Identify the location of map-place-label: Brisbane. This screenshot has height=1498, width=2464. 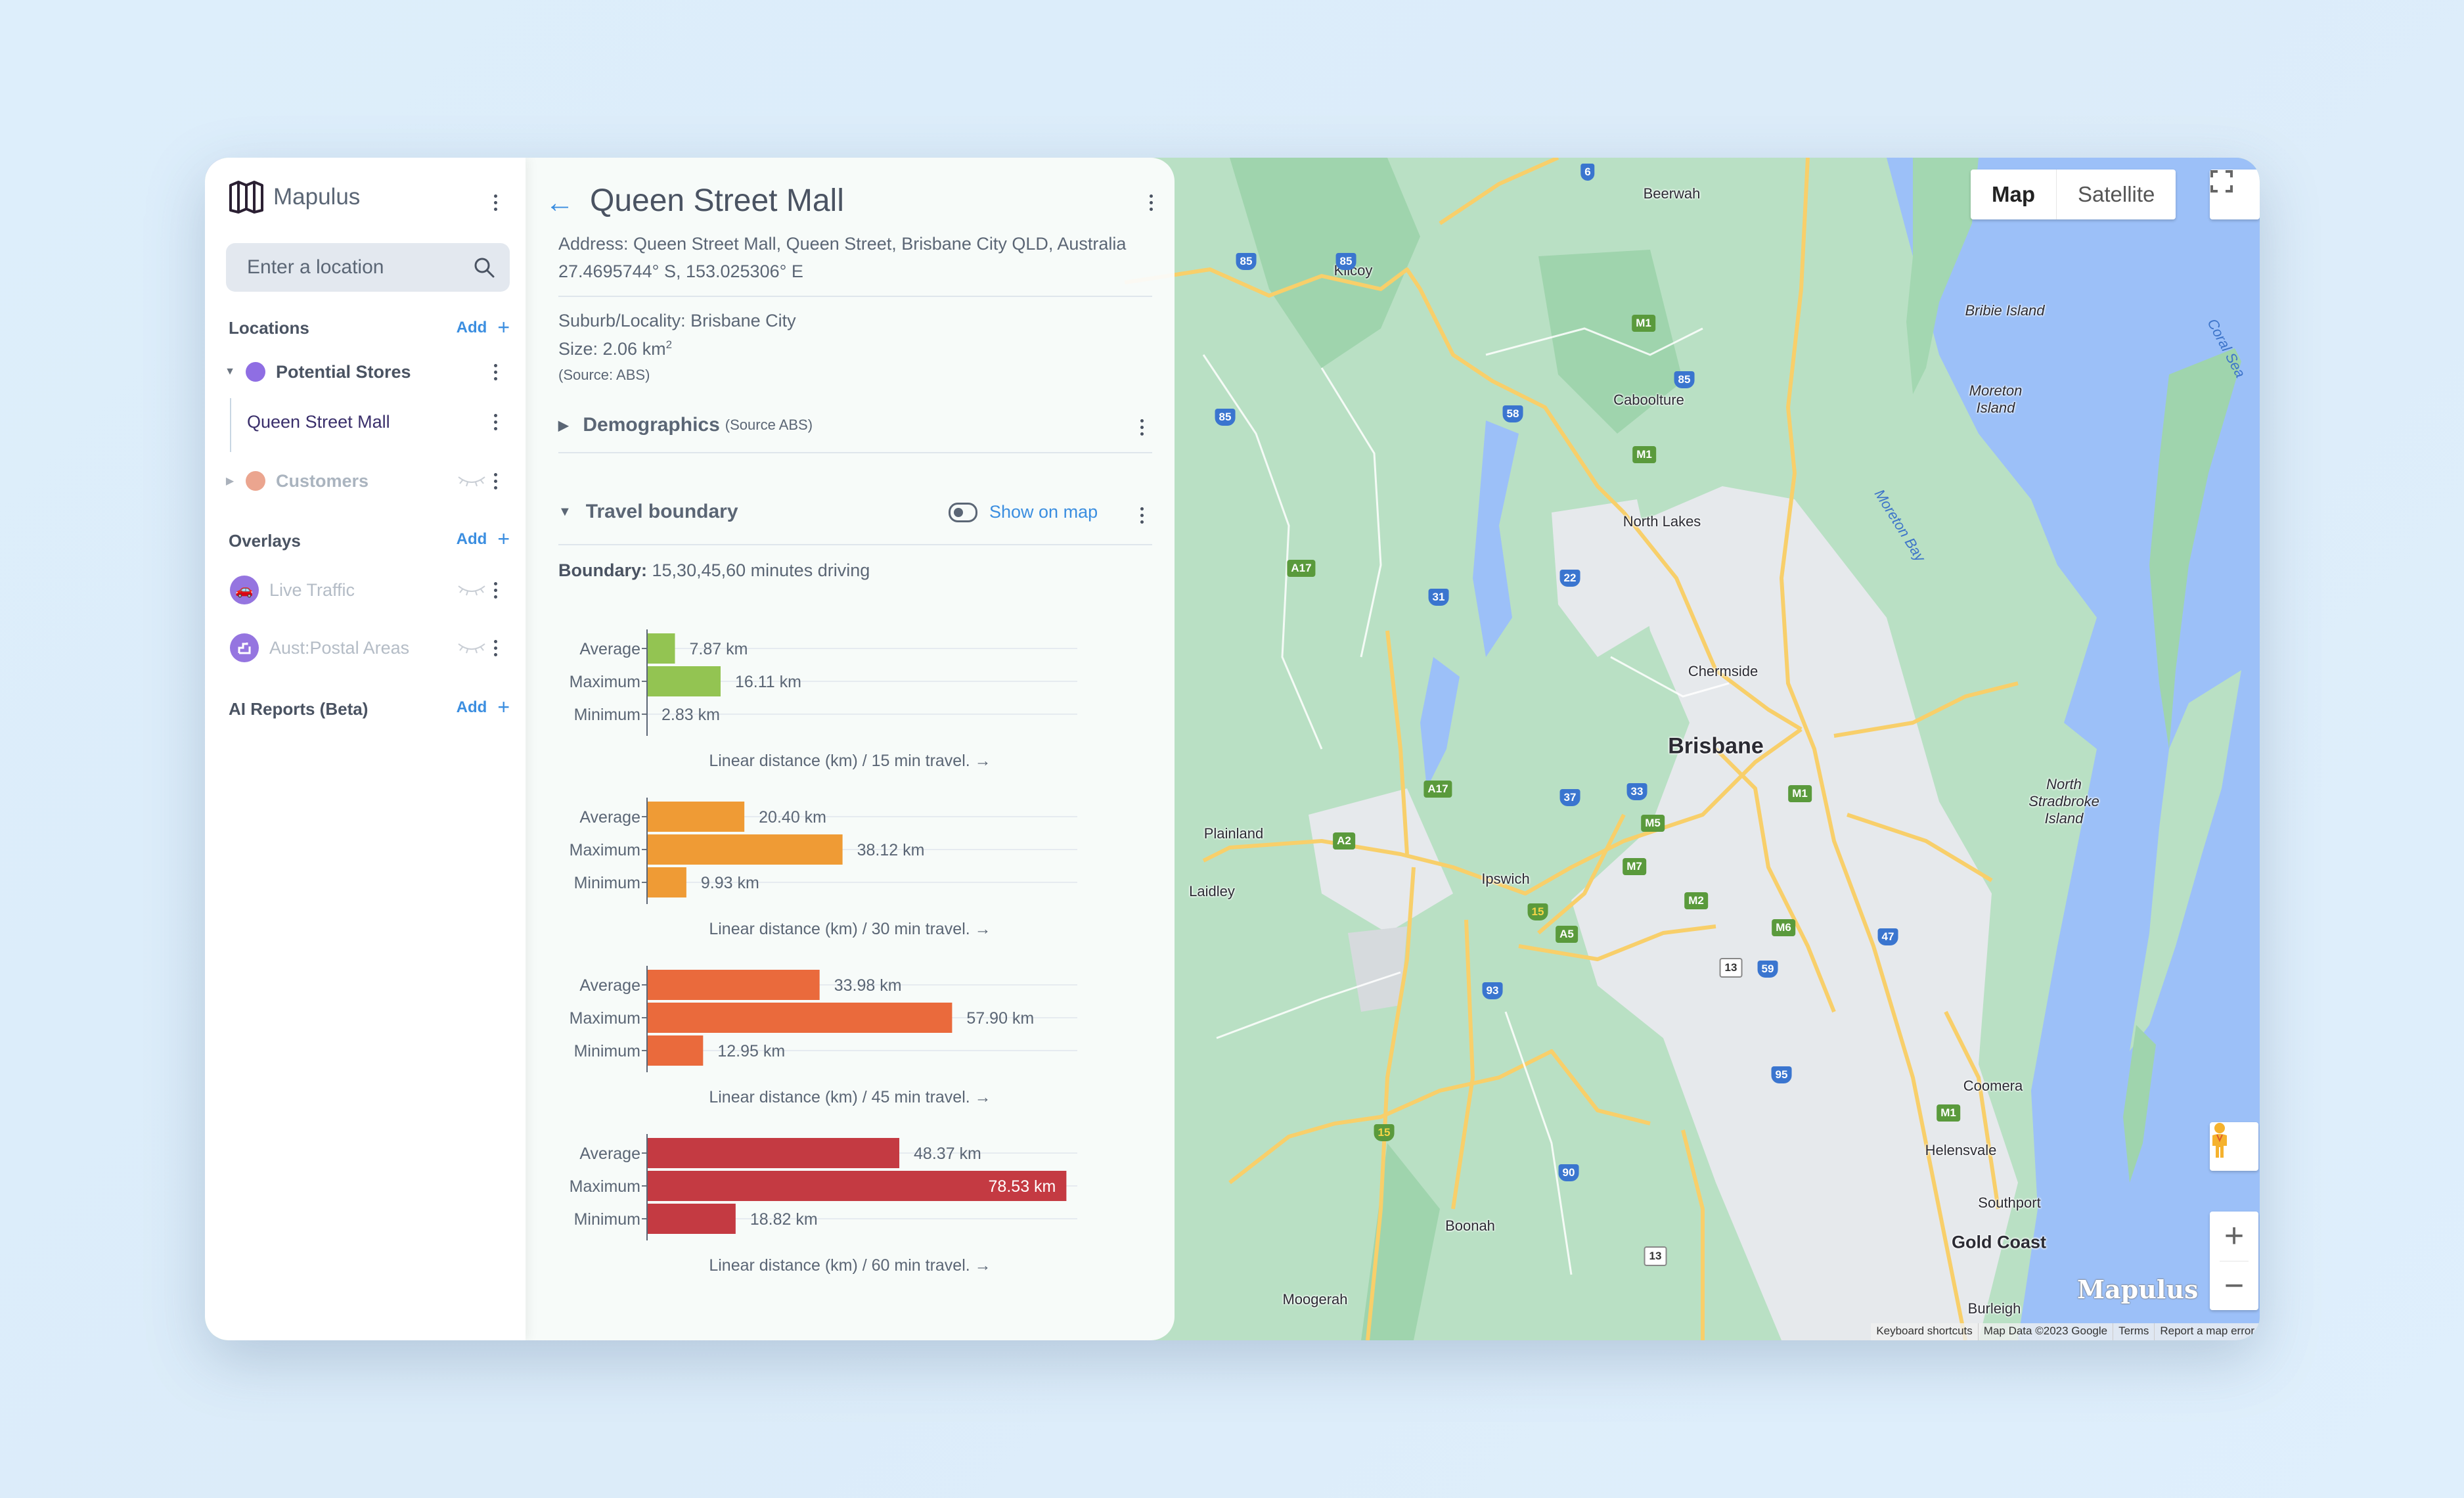
(1716, 746).